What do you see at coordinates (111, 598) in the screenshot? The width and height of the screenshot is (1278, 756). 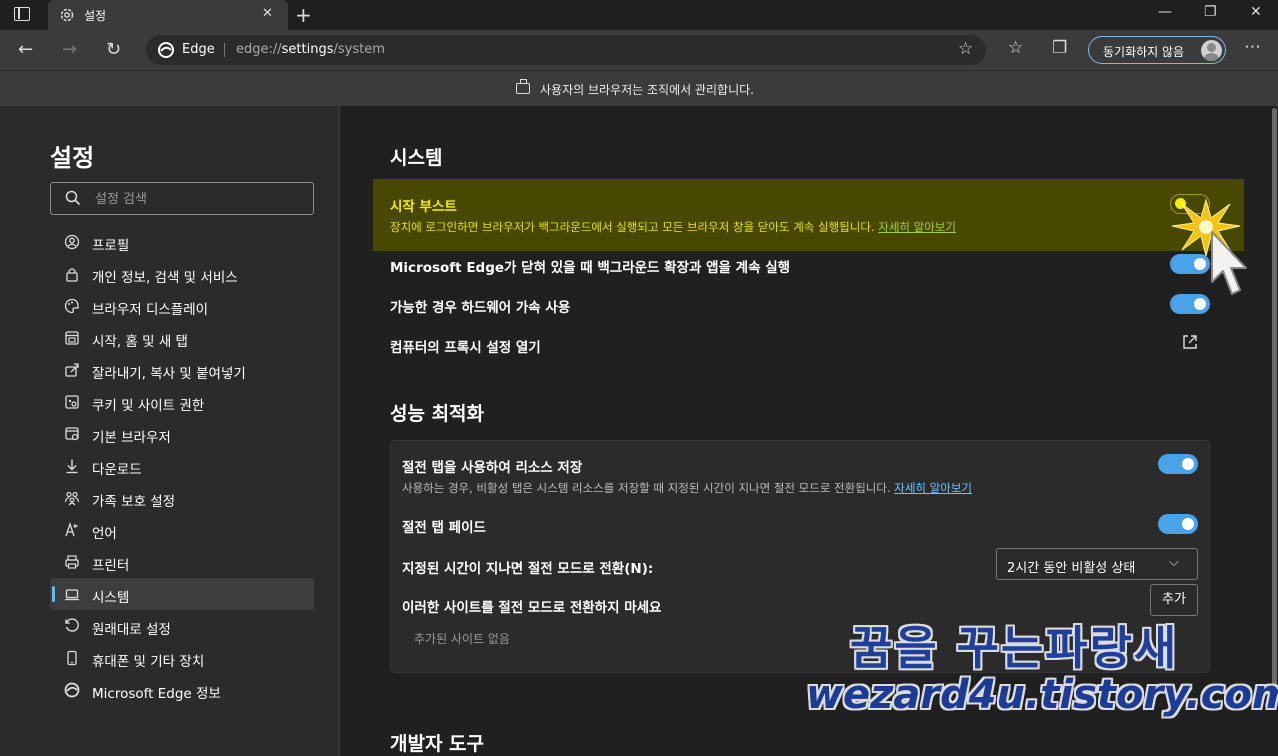 I see `sidebar-item-label: 시스템` at bounding box center [111, 598].